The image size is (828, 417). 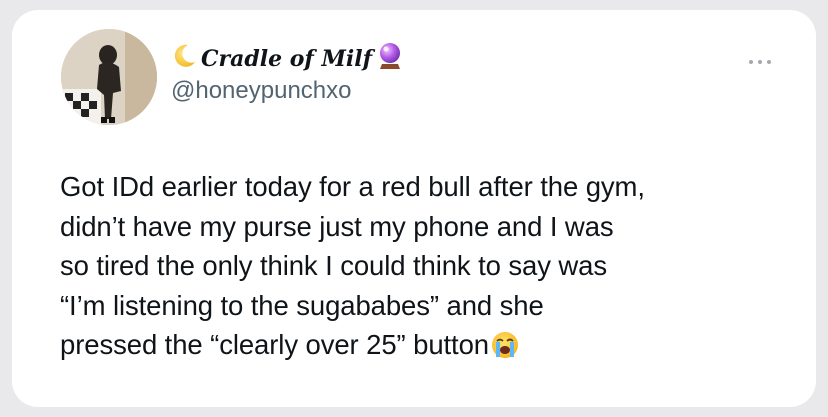 I want to click on avatar, so click(x=109, y=77).